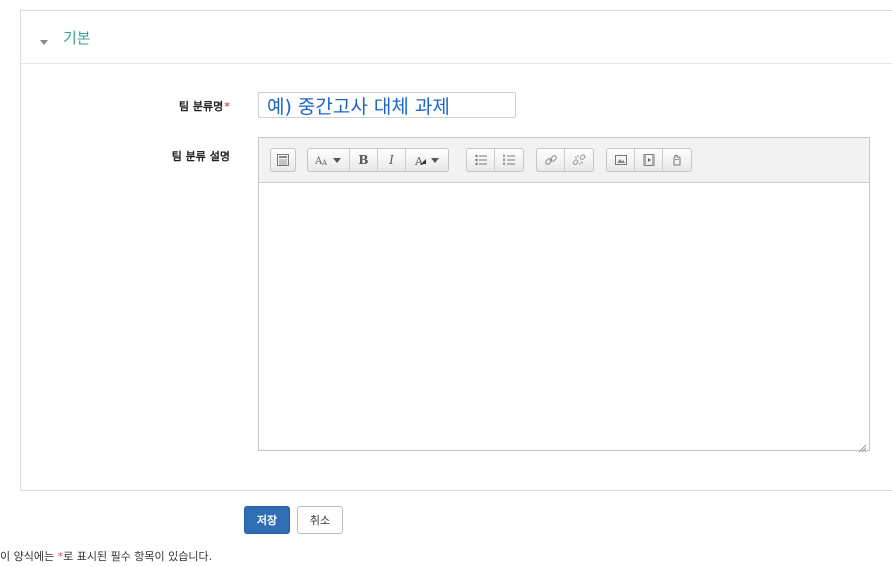  I want to click on editor-toolbar: A A B I A, so click(564, 160).